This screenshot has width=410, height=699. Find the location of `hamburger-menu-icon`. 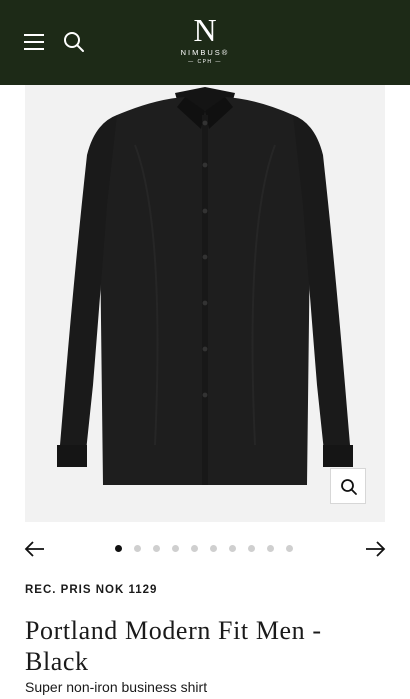

hamburger-menu-icon is located at coordinates (35, 42).